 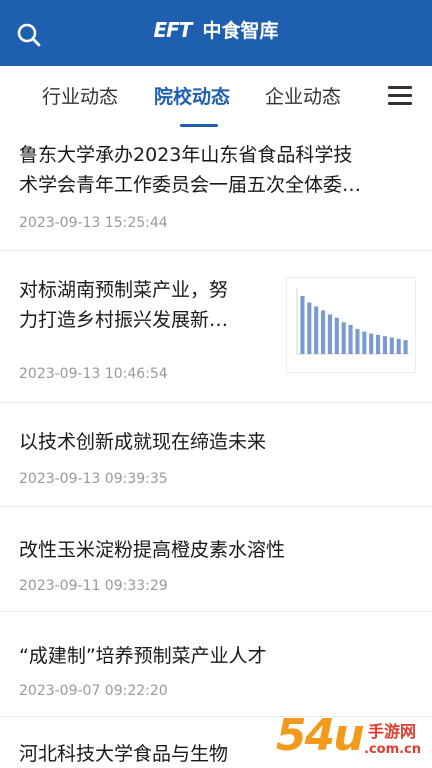 I want to click on thumbnail-bar-chart, so click(x=352, y=321).